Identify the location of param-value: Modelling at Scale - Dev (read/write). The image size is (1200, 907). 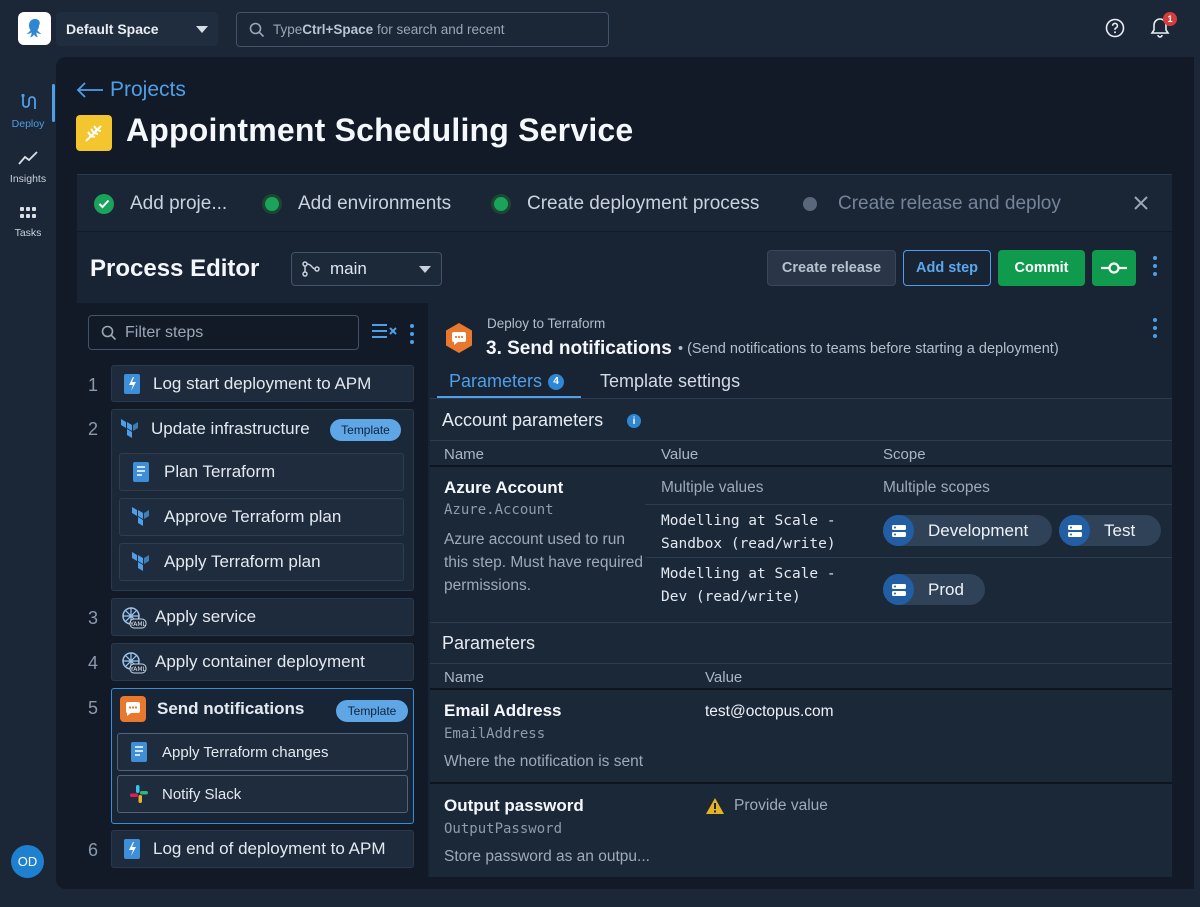
(748, 586).